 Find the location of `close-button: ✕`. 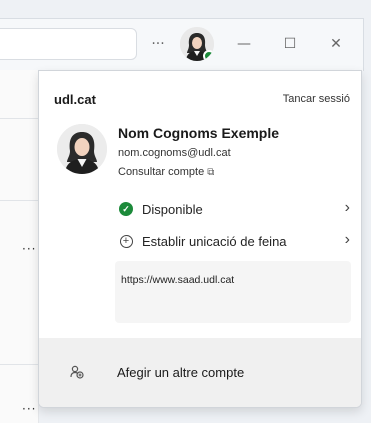

close-button: ✕ is located at coordinates (336, 44).